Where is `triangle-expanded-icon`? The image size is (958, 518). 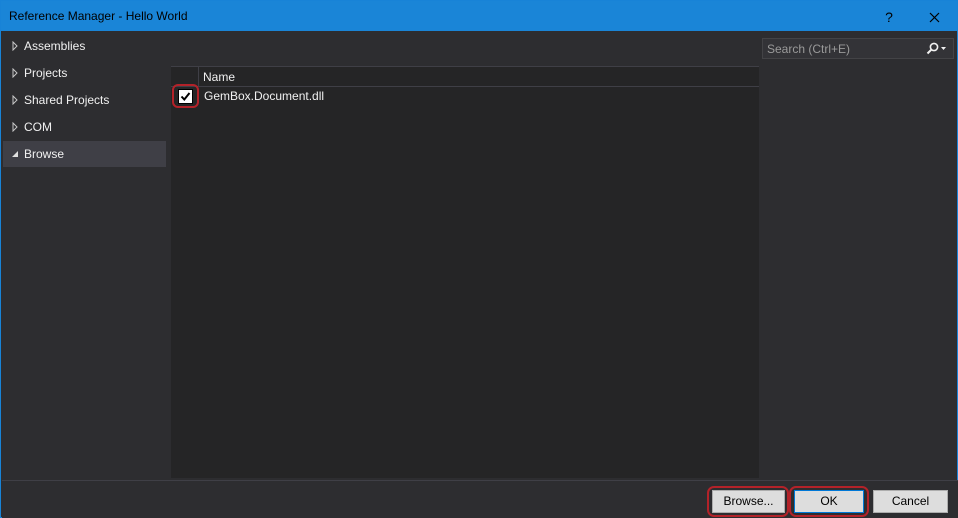
triangle-expanded-icon is located at coordinates (15, 154).